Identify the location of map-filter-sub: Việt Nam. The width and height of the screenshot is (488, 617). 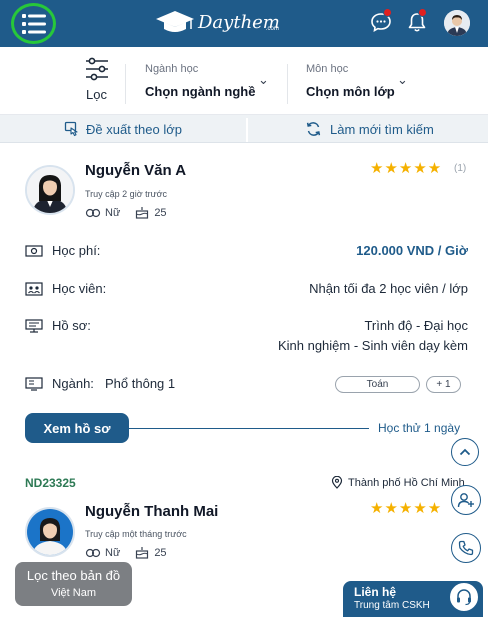
(73, 593).